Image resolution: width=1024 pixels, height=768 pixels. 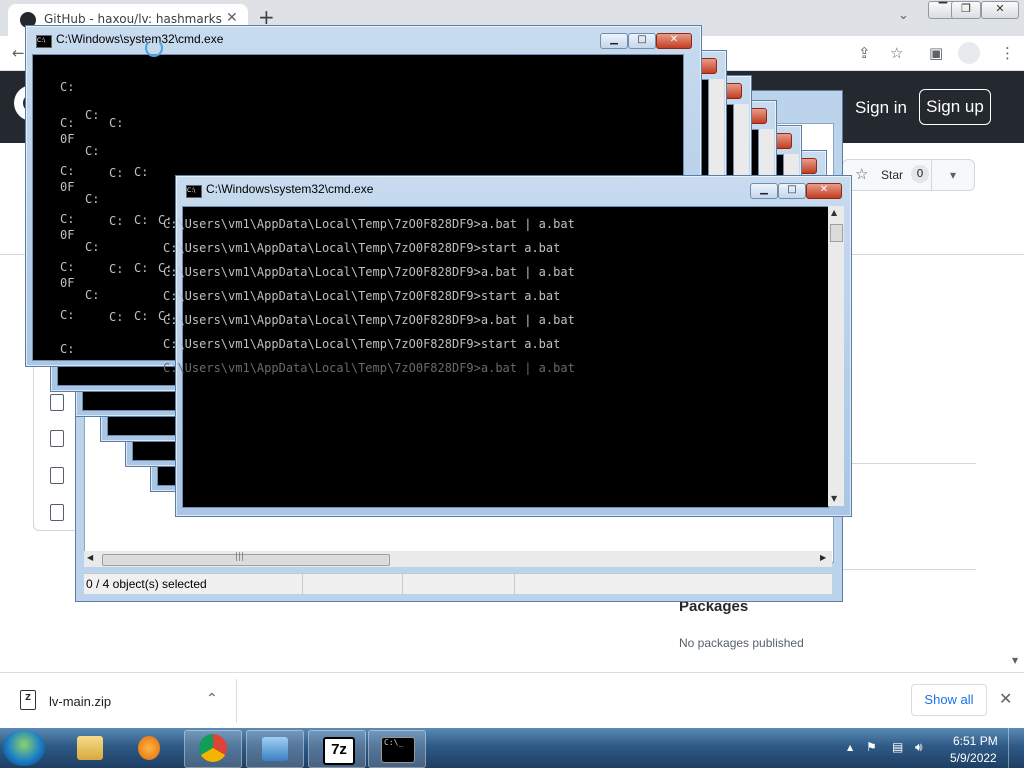 I want to click on control-panel-icon, so click(x=275, y=749).